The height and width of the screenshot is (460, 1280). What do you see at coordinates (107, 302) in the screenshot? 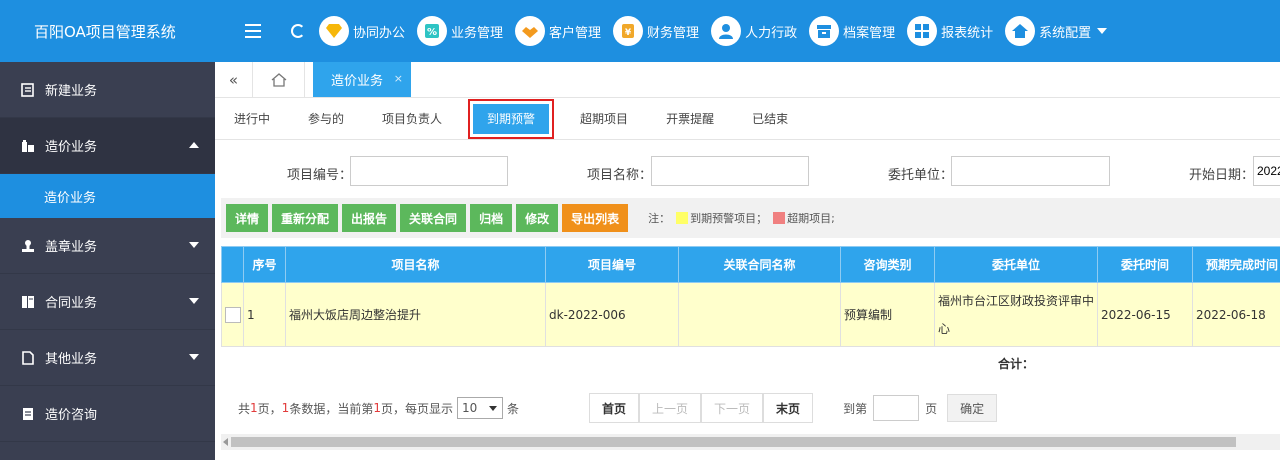
I see `sidebar-item-contract-business: 合同业务` at bounding box center [107, 302].